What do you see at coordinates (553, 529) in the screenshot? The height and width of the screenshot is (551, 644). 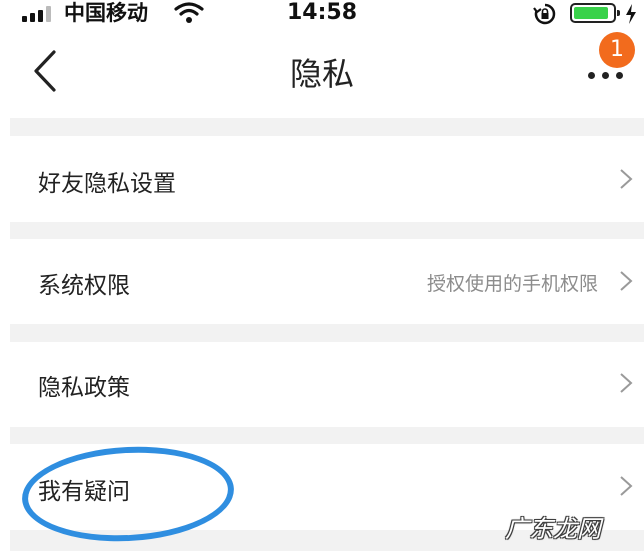 I see `watermark-text: 广东龙网` at bounding box center [553, 529].